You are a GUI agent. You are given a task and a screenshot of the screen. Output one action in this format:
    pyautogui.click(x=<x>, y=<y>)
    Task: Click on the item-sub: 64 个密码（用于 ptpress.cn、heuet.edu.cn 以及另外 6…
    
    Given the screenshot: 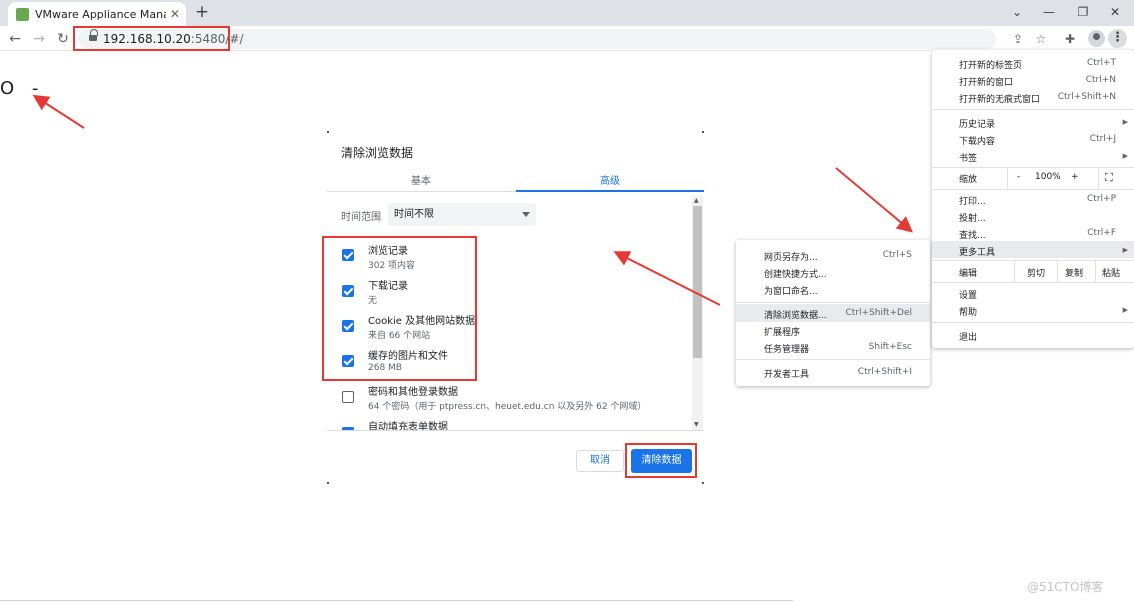 What is the action you would take?
    pyautogui.click(x=507, y=407)
    